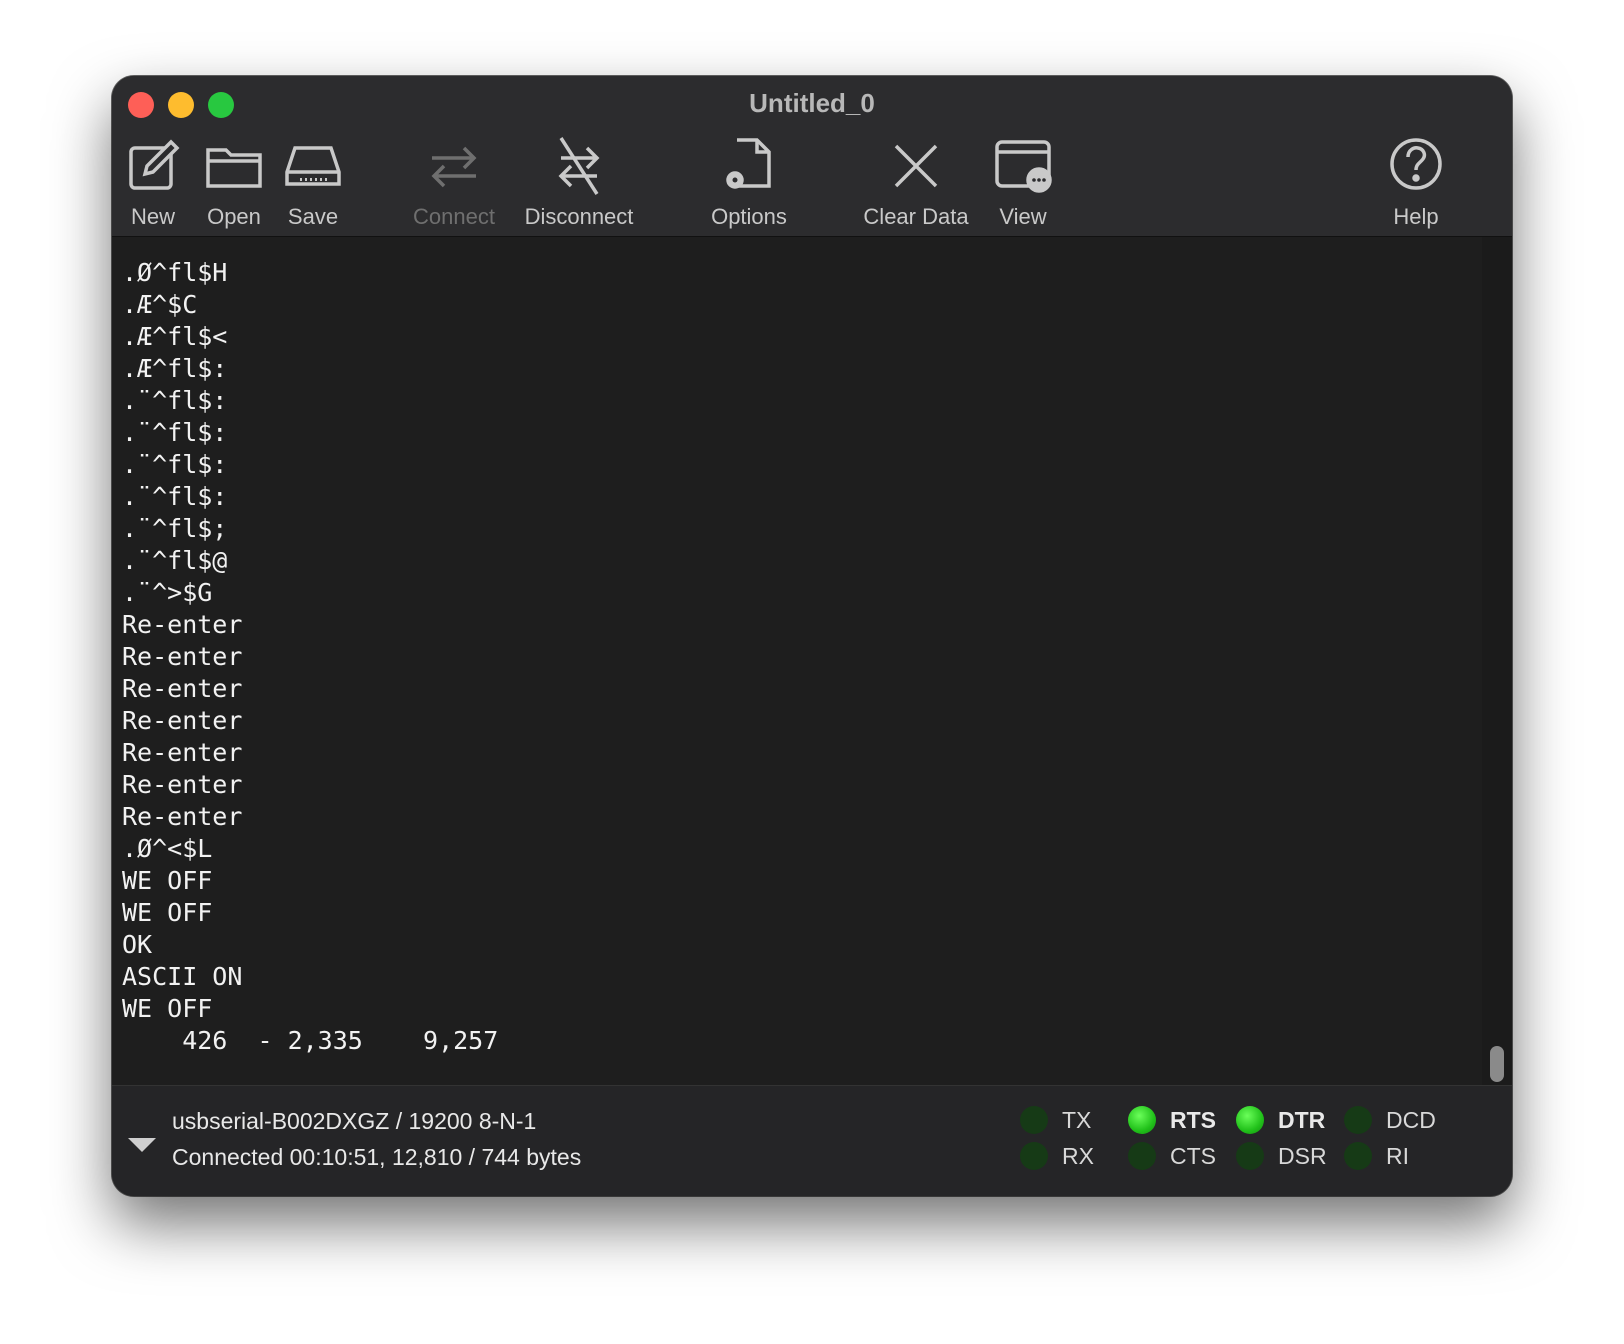 This screenshot has height=1344, width=1624. Describe the element at coordinates (313, 216) in the screenshot. I see `save-label: Save` at that location.